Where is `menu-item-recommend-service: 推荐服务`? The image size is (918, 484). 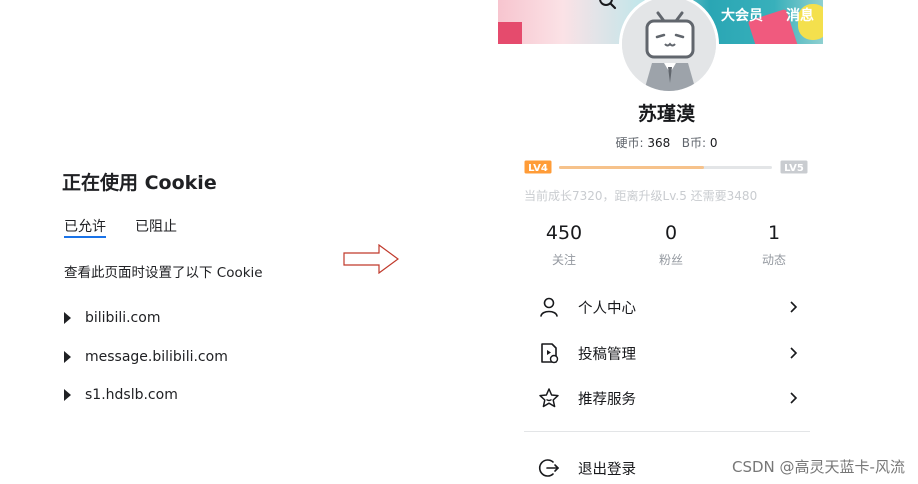 menu-item-recommend-service: 推荐服务 is located at coordinates (668, 398).